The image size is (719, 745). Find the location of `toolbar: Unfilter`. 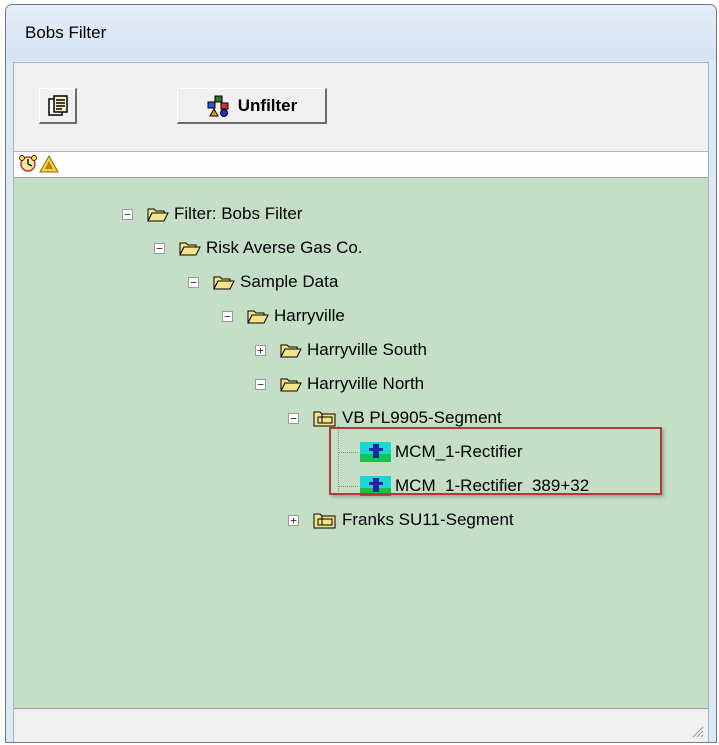

toolbar: Unfilter is located at coordinates (361, 105).